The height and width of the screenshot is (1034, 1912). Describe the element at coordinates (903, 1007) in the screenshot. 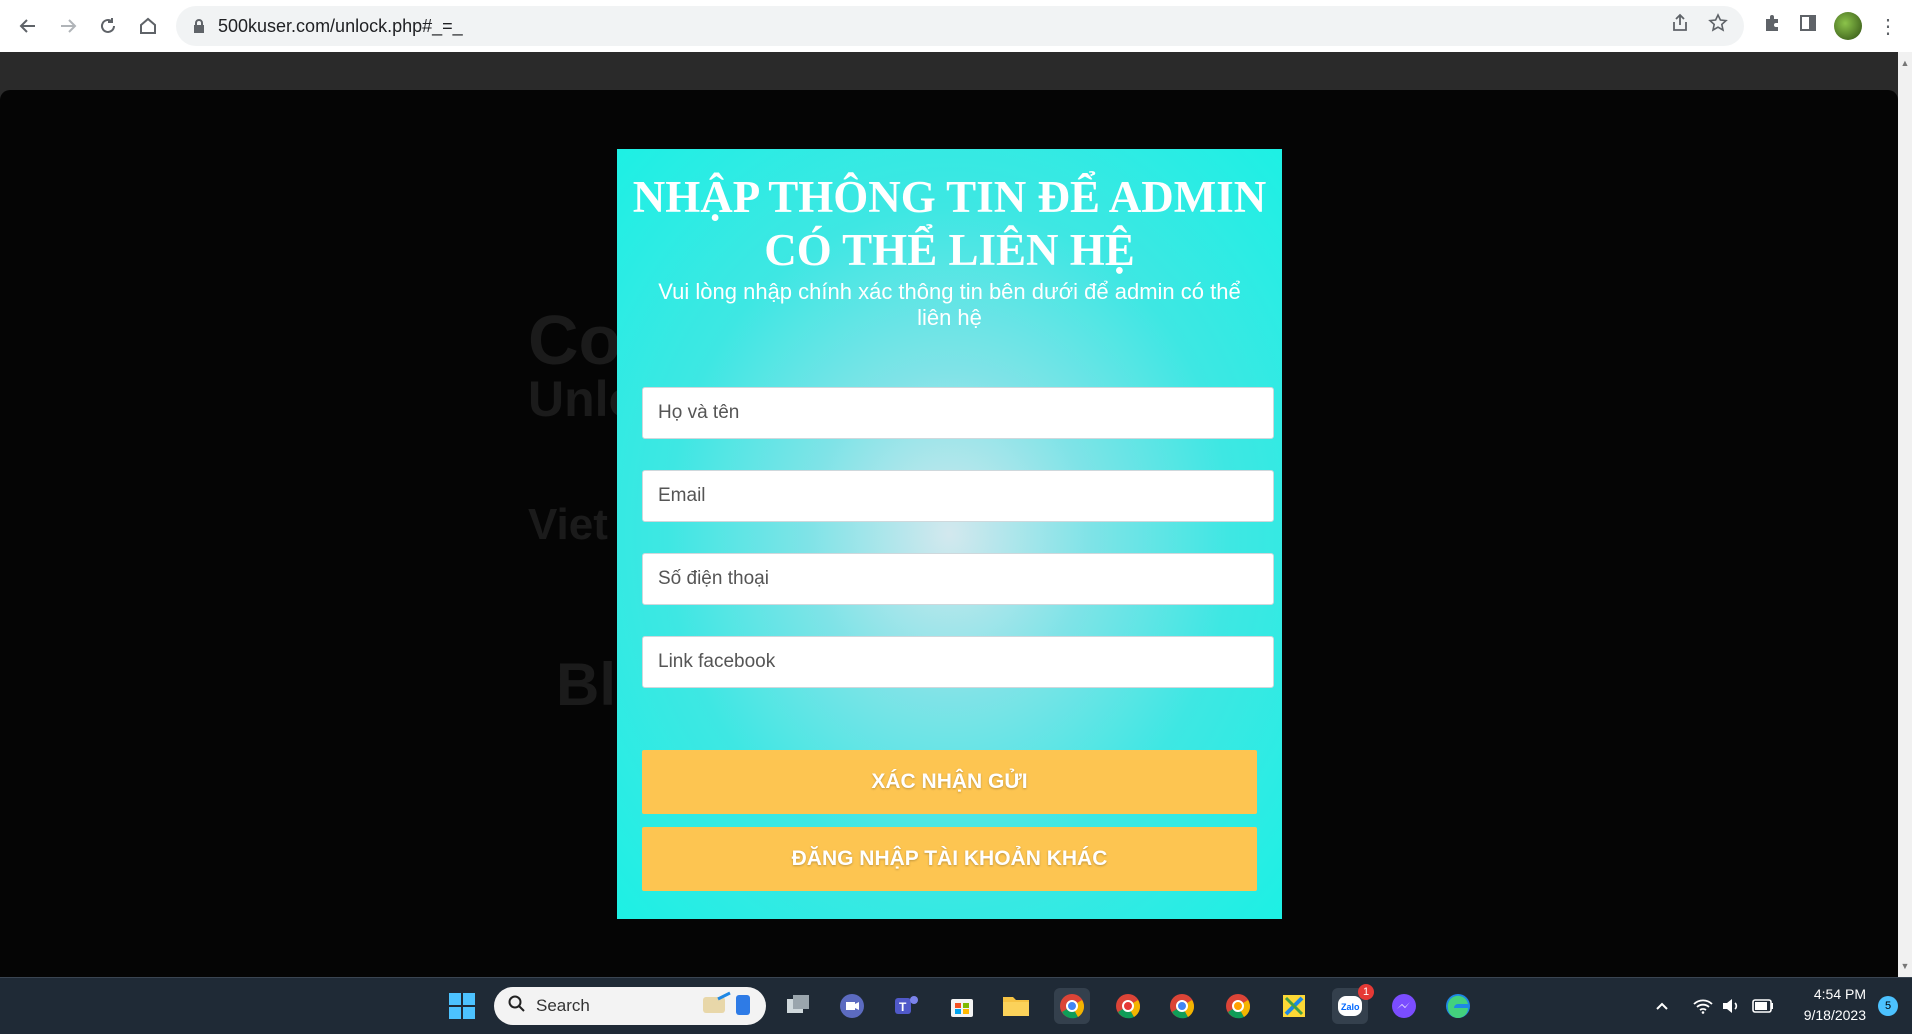

I see `svg-text: T` at that location.